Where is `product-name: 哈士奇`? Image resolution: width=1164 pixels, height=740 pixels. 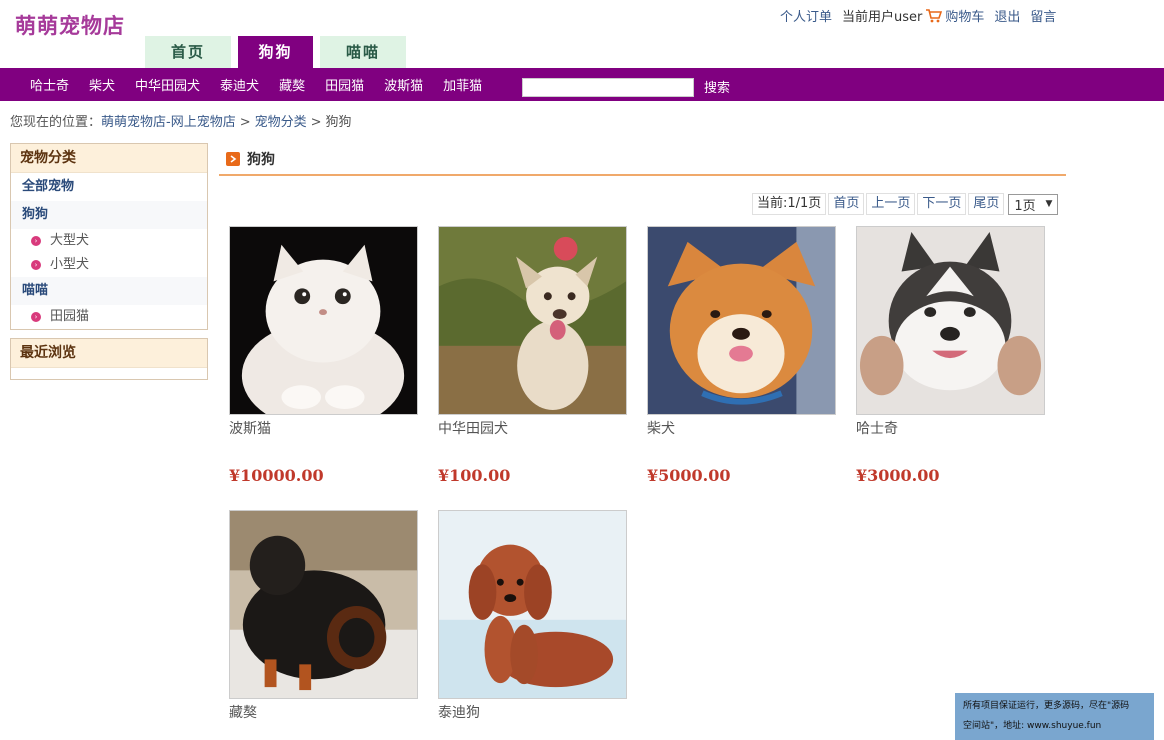
product-name: 哈士奇 is located at coordinates (950, 428).